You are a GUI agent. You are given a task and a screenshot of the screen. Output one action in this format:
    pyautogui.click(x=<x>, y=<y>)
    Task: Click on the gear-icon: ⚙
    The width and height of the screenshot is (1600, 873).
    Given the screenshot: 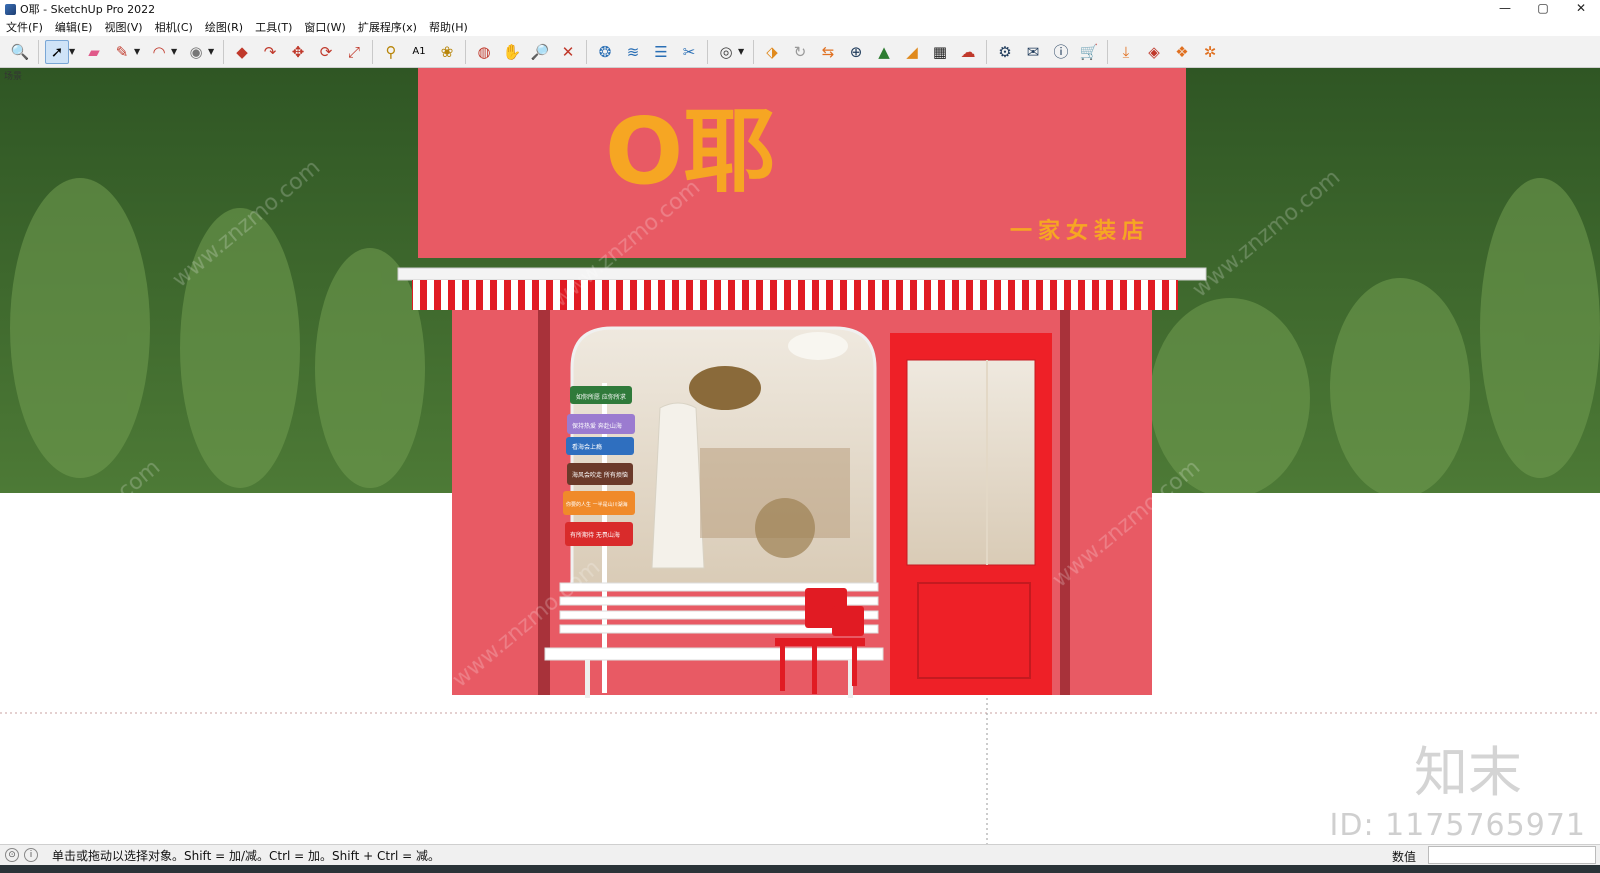 What is the action you would take?
    pyautogui.click(x=1005, y=52)
    